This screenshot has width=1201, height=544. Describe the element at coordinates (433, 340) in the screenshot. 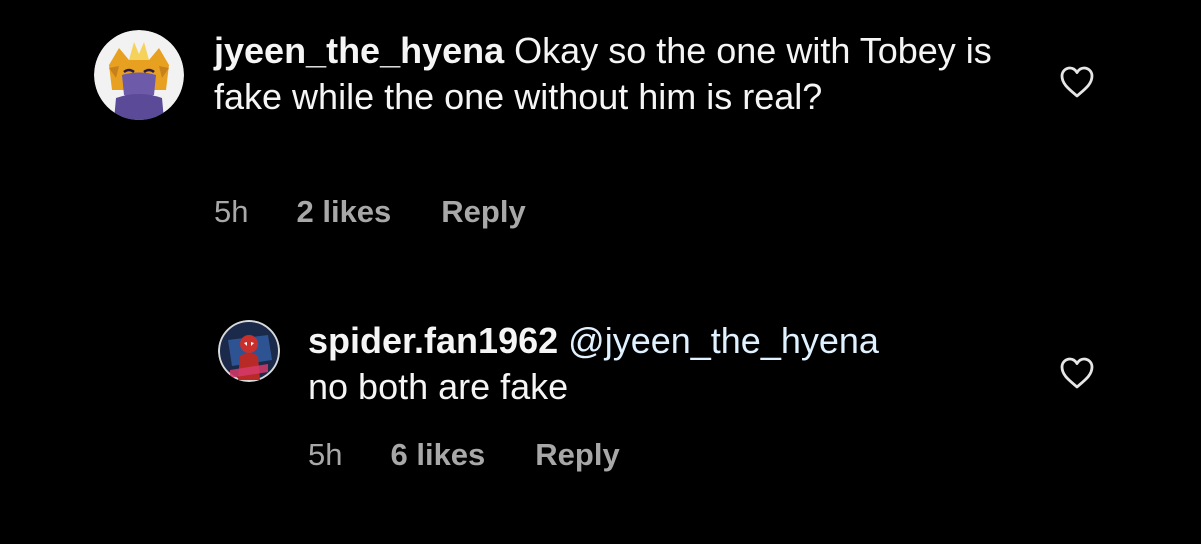

I see `comment-username: spider.fan1962` at that location.